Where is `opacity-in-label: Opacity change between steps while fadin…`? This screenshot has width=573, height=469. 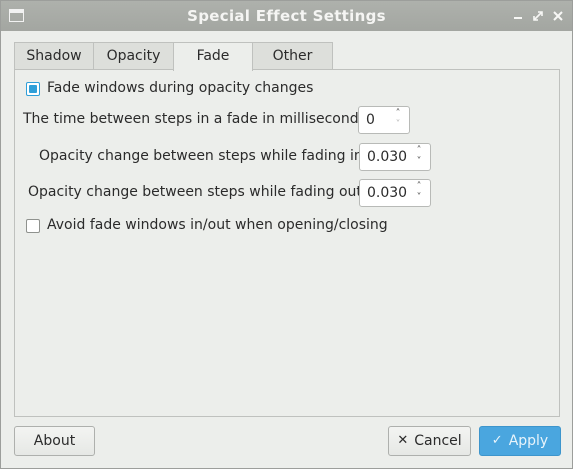
opacity-in-label: Opacity change between steps while fadin… is located at coordinates (201, 156).